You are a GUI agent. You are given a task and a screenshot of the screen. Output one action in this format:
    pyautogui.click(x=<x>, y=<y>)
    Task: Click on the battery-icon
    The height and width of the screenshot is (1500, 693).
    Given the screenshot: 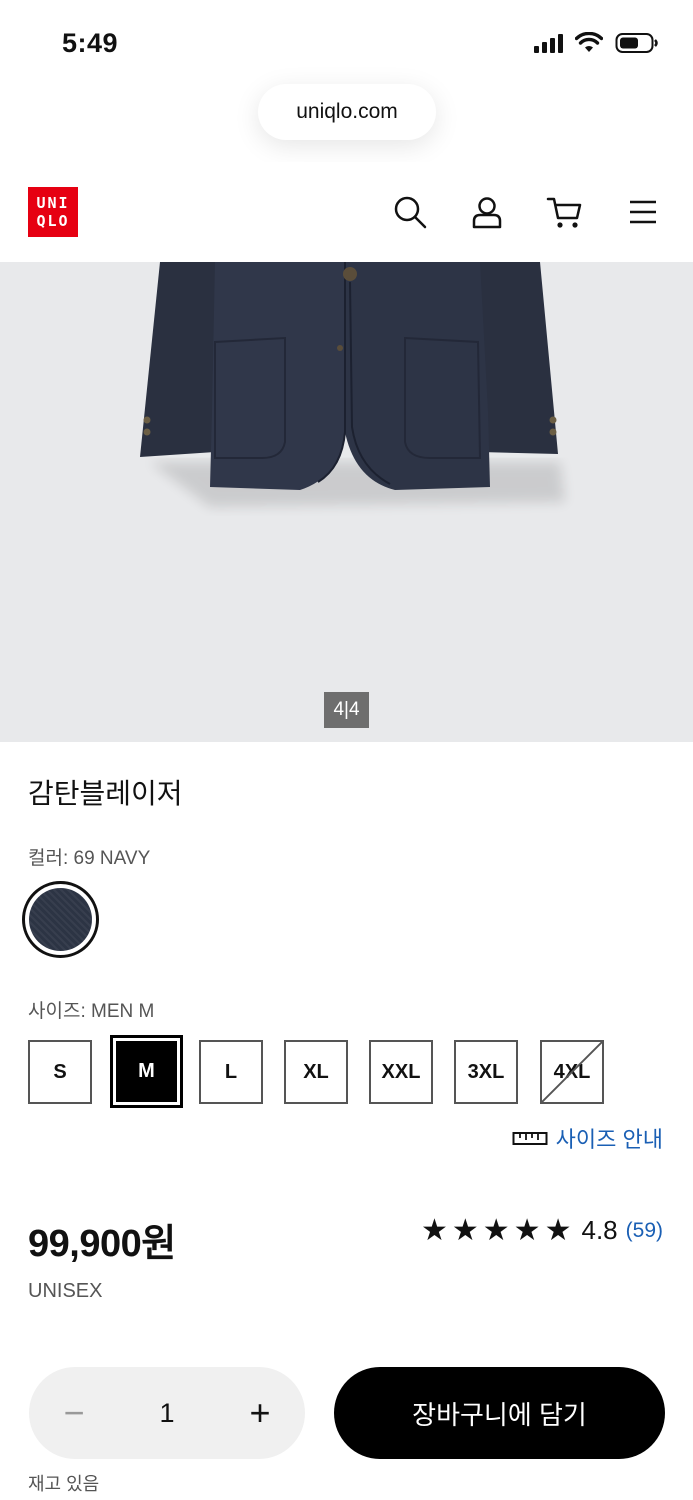 What is the action you would take?
    pyautogui.click(x=636, y=43)
    